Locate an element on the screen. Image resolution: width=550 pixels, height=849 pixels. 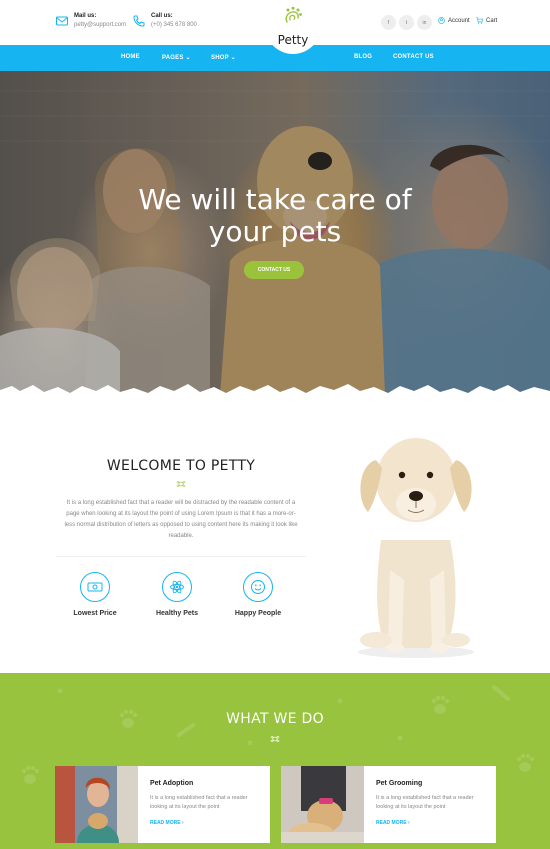
account-link: Account is located at coordinates (454, 20).